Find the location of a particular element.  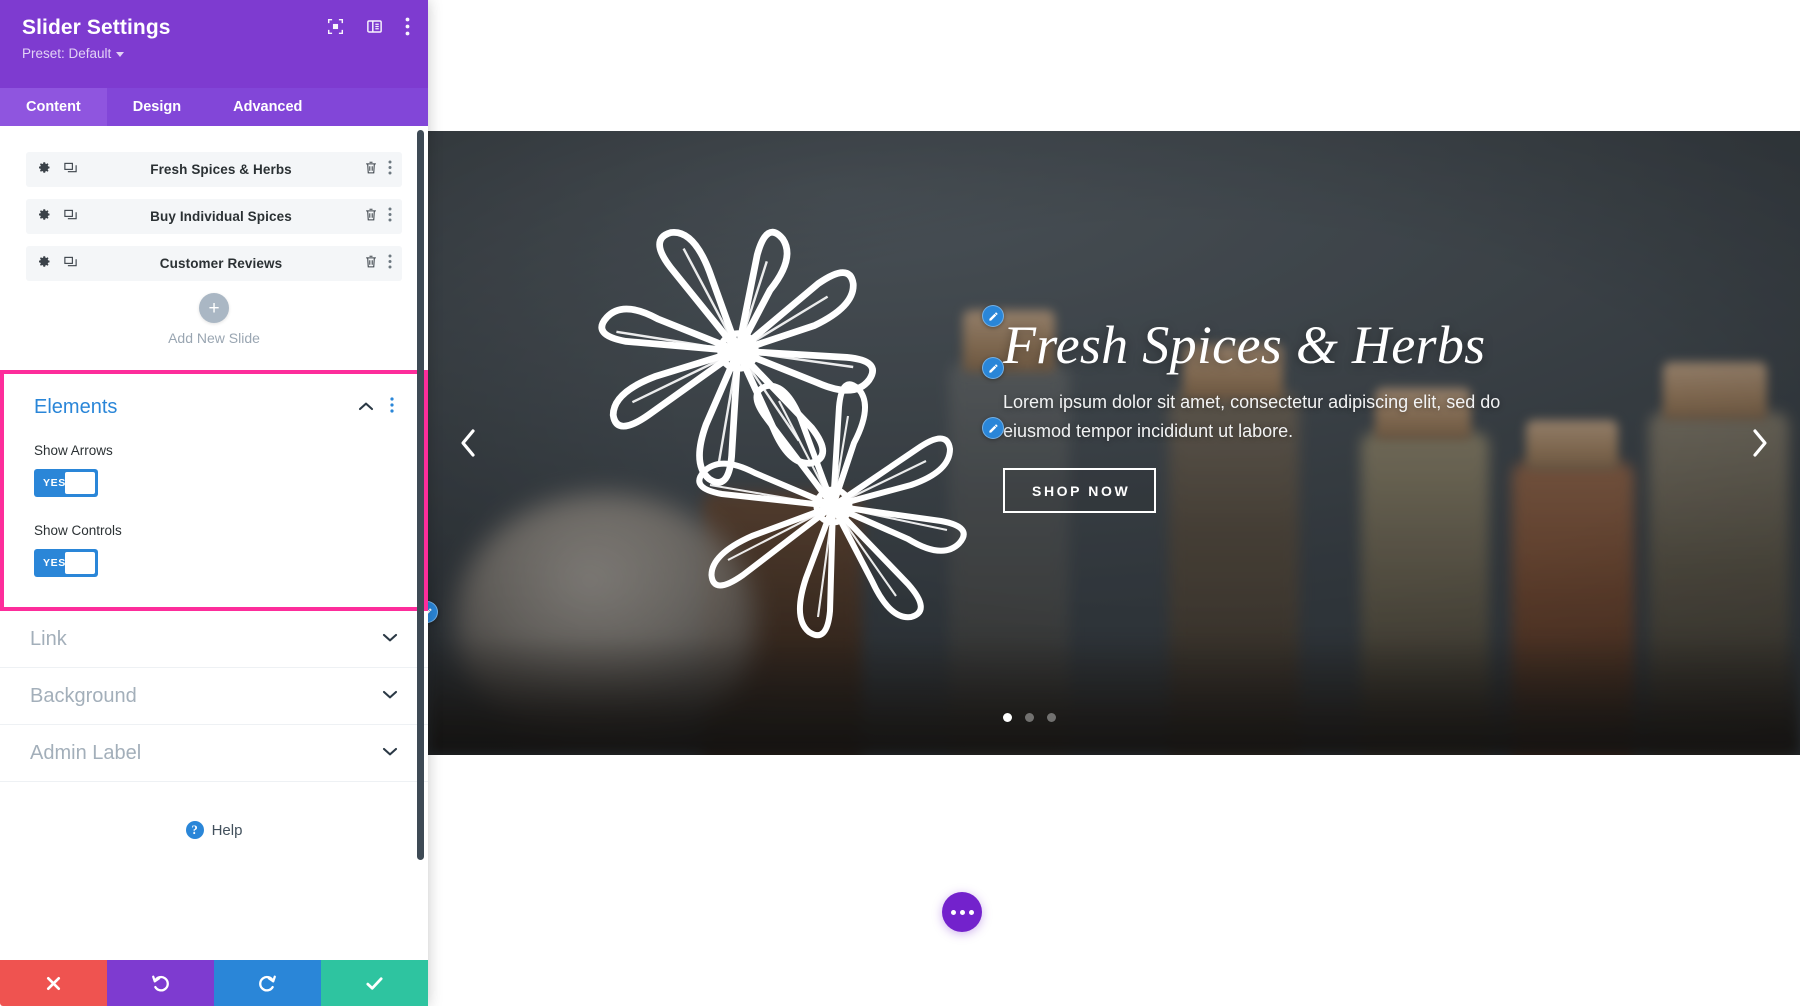

layout-panel-icon is located at coordinates (374, 26).